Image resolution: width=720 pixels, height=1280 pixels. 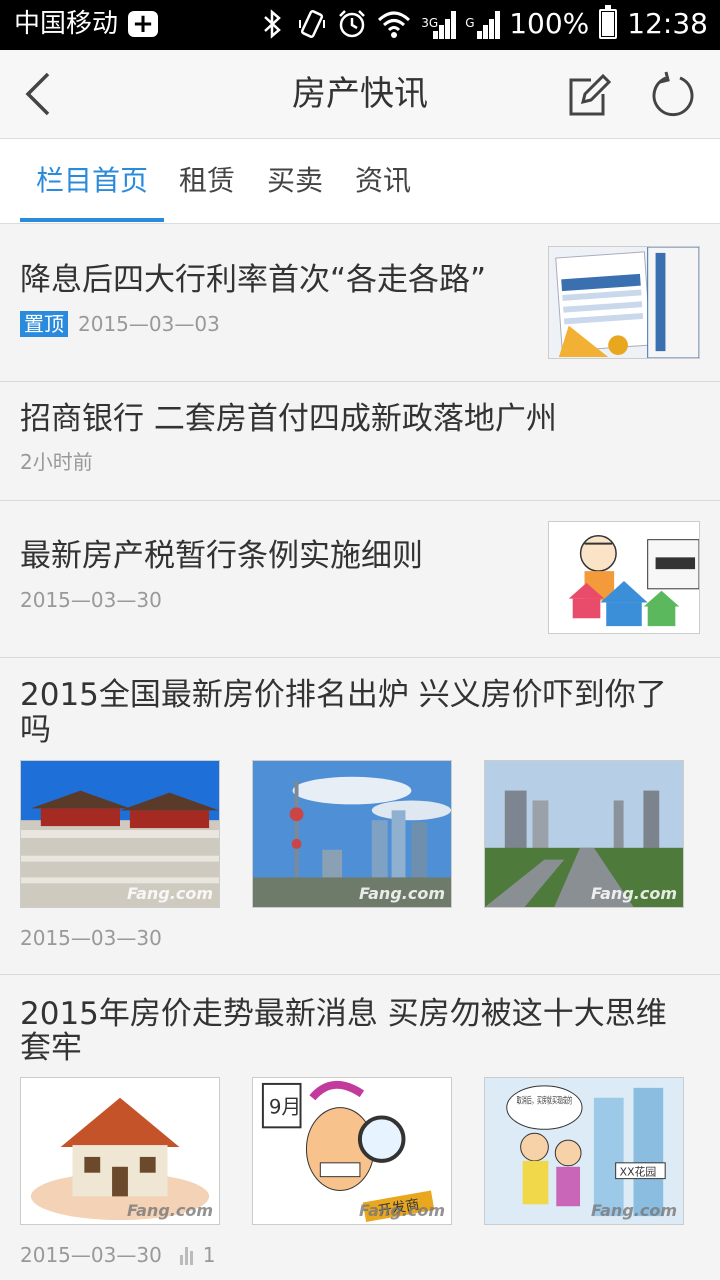 I want to click on news-item: 最新房产税暂行条例实施细则 2015—03—30, so click(x=360, y=579).